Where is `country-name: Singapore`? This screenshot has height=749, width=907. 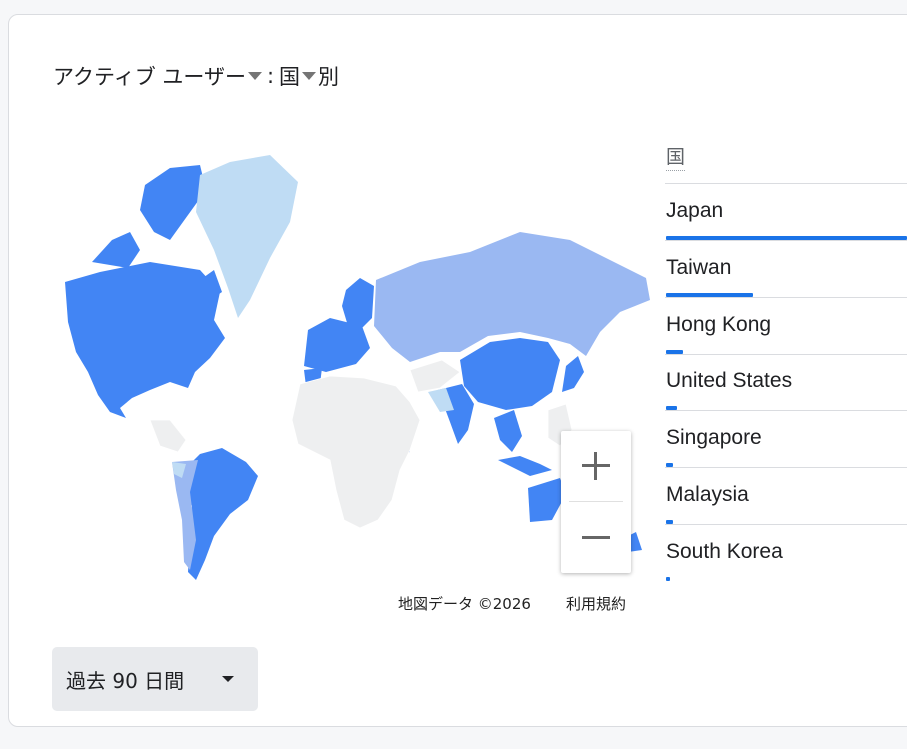 country-name: Singapore is located at coordinates (714, 437).